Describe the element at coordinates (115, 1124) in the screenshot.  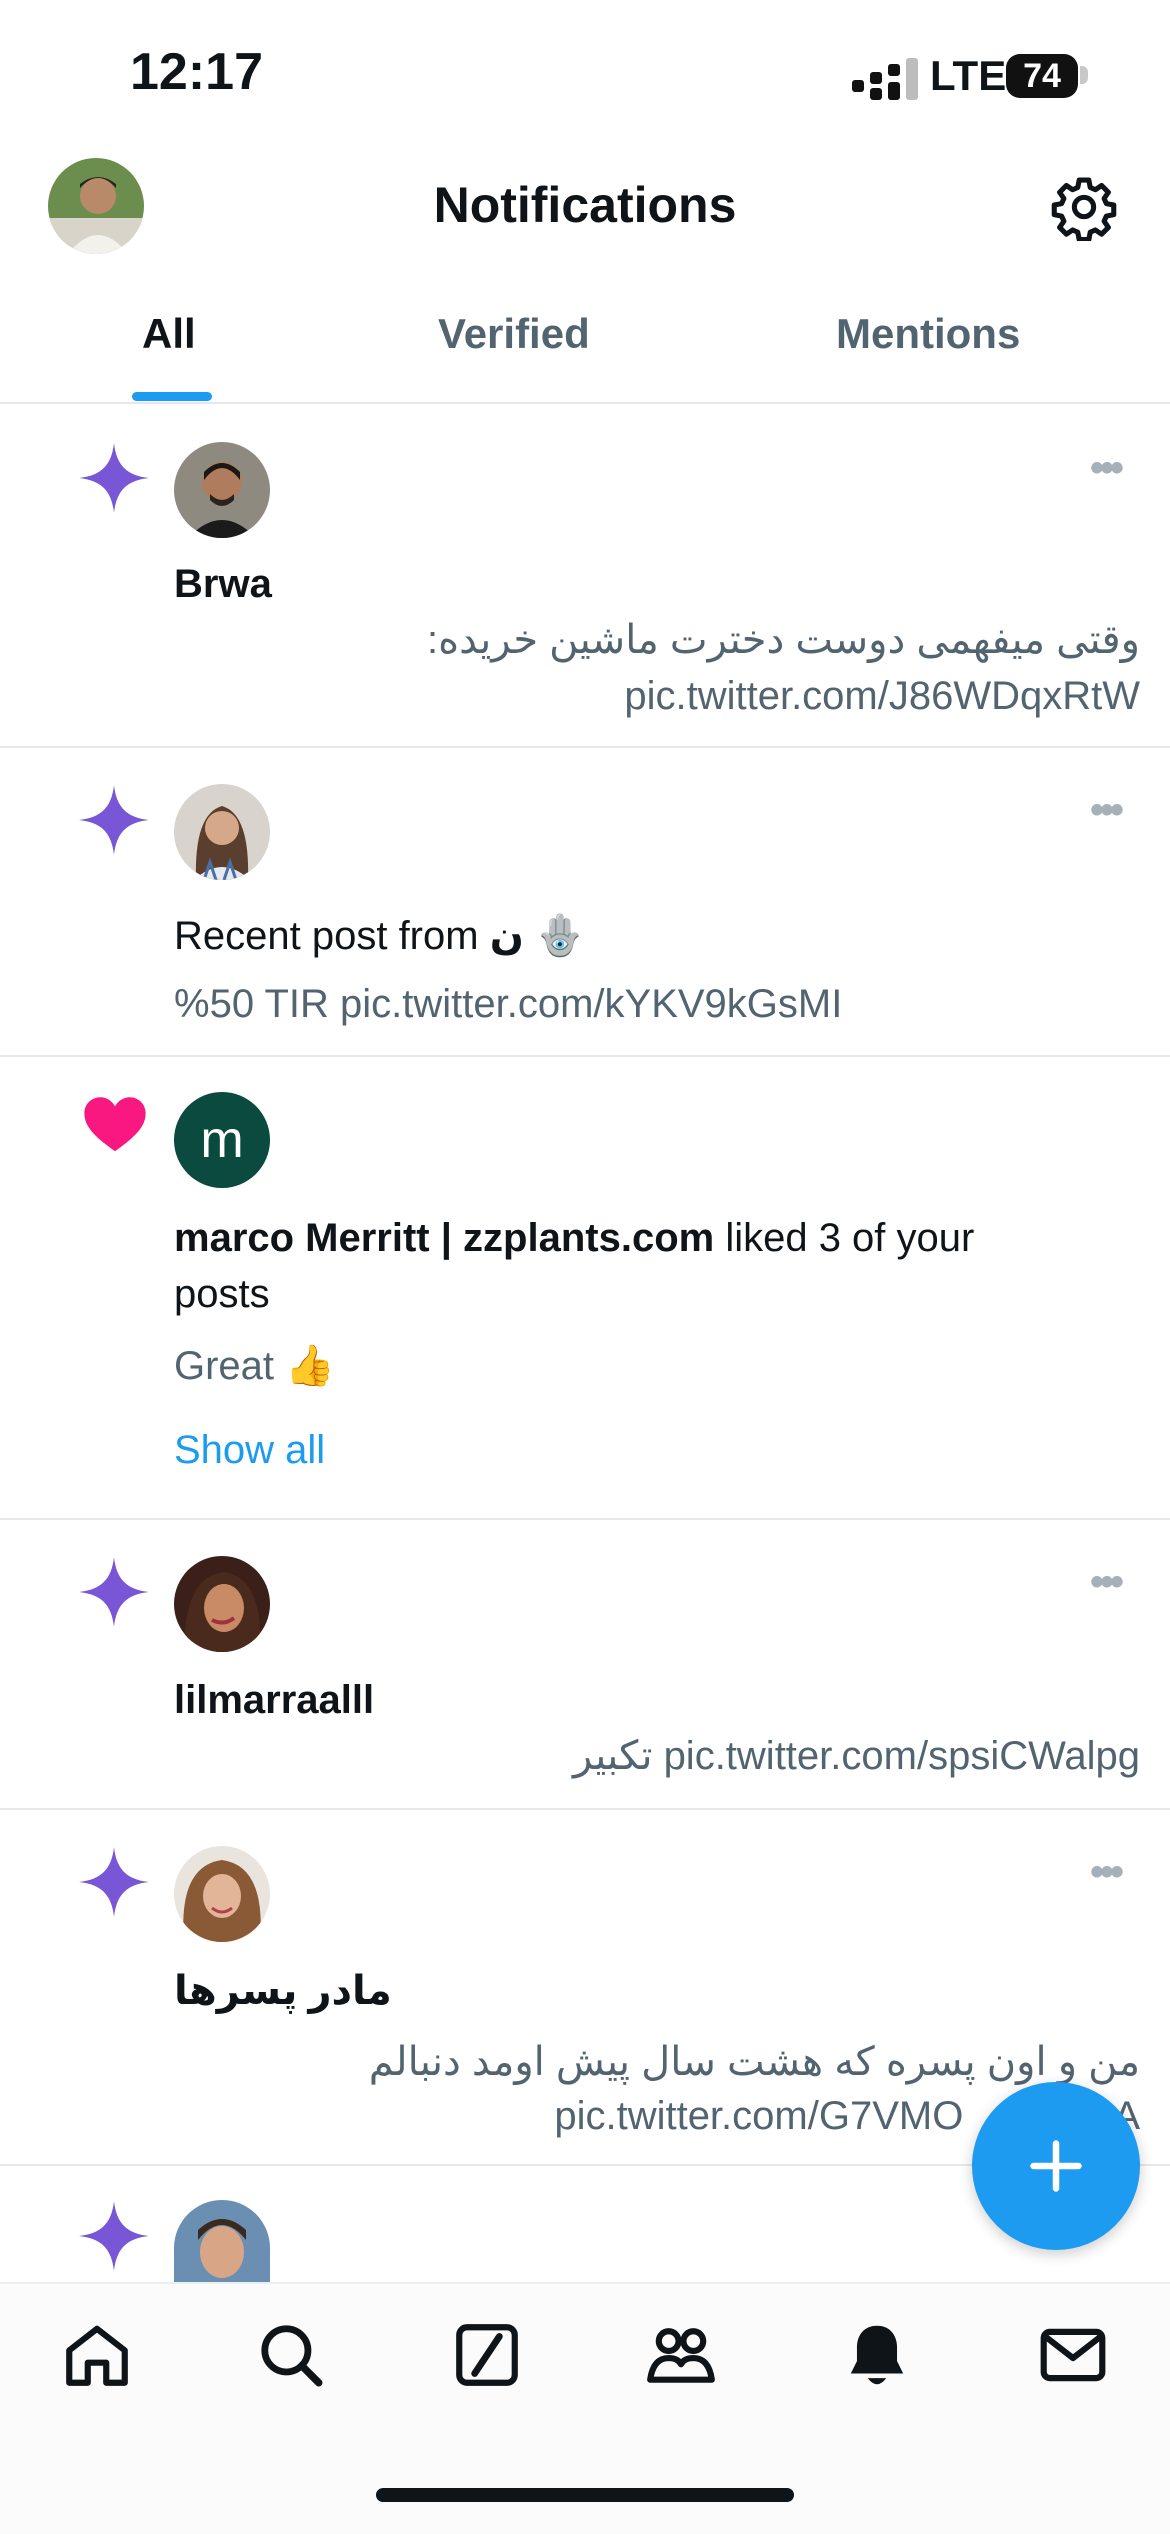
I see `heart-icon` at that location.